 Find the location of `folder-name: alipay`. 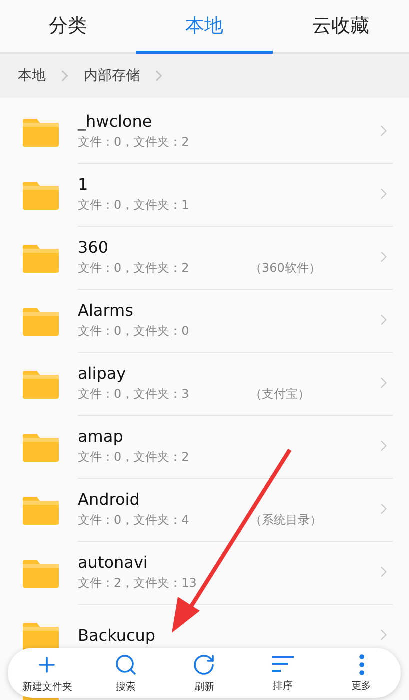

folder-name: alipay is located at coordinates (226, 373).